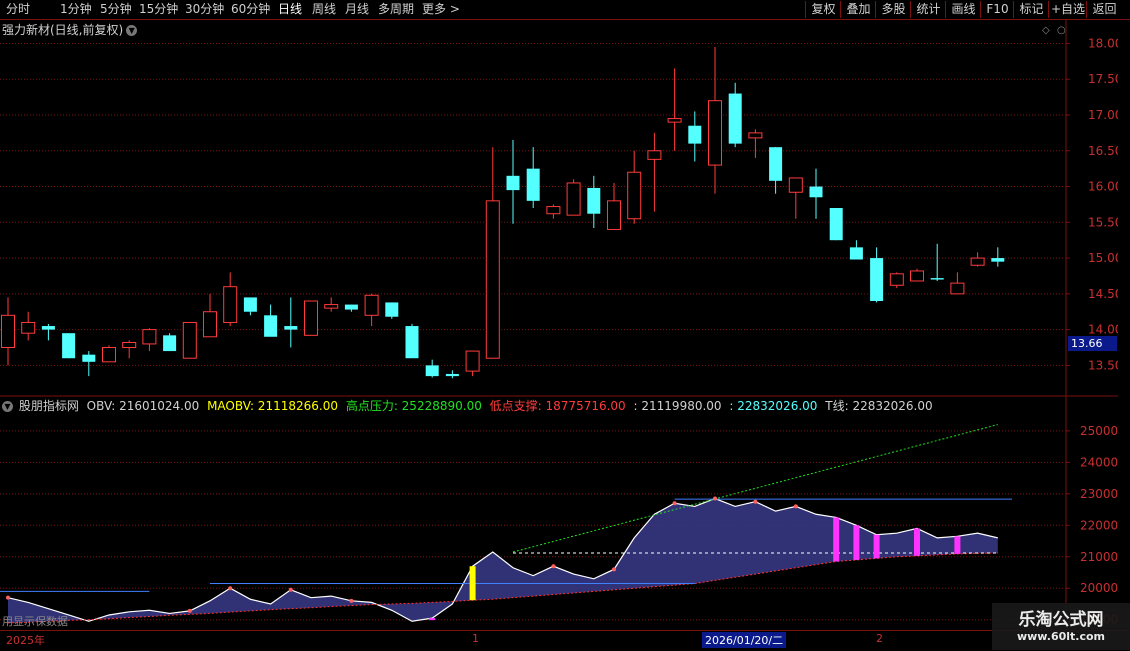 This screenshot has height=651, width=1130. I want to click on period-multi: 多周期, so click(396, 9).